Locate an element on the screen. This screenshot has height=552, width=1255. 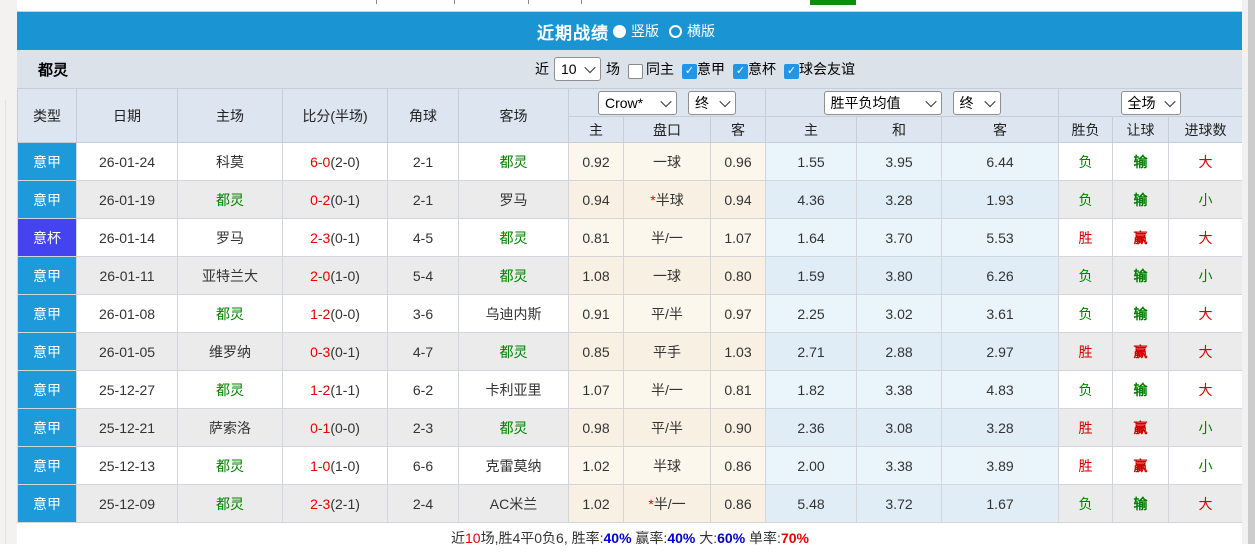
average-state-select: 终 is located at coordinates (976, 102).